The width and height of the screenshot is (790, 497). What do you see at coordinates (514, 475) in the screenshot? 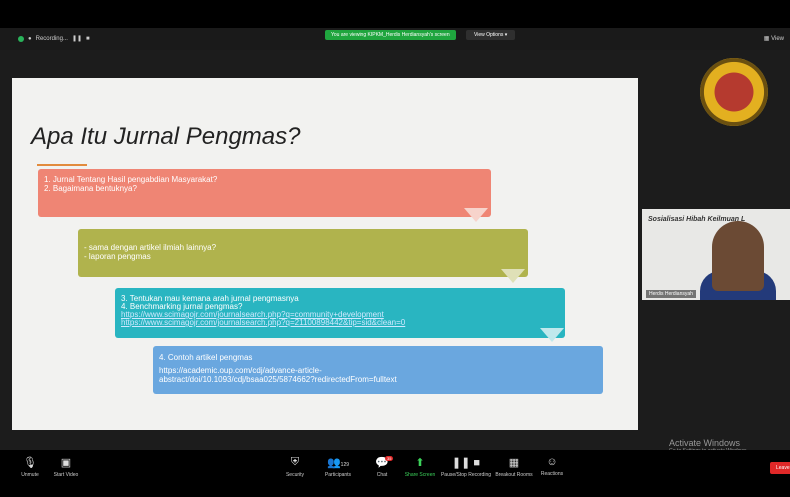
I see `breakout-rooms-label: Breakout Rooms` at bounding box center [514, 475].